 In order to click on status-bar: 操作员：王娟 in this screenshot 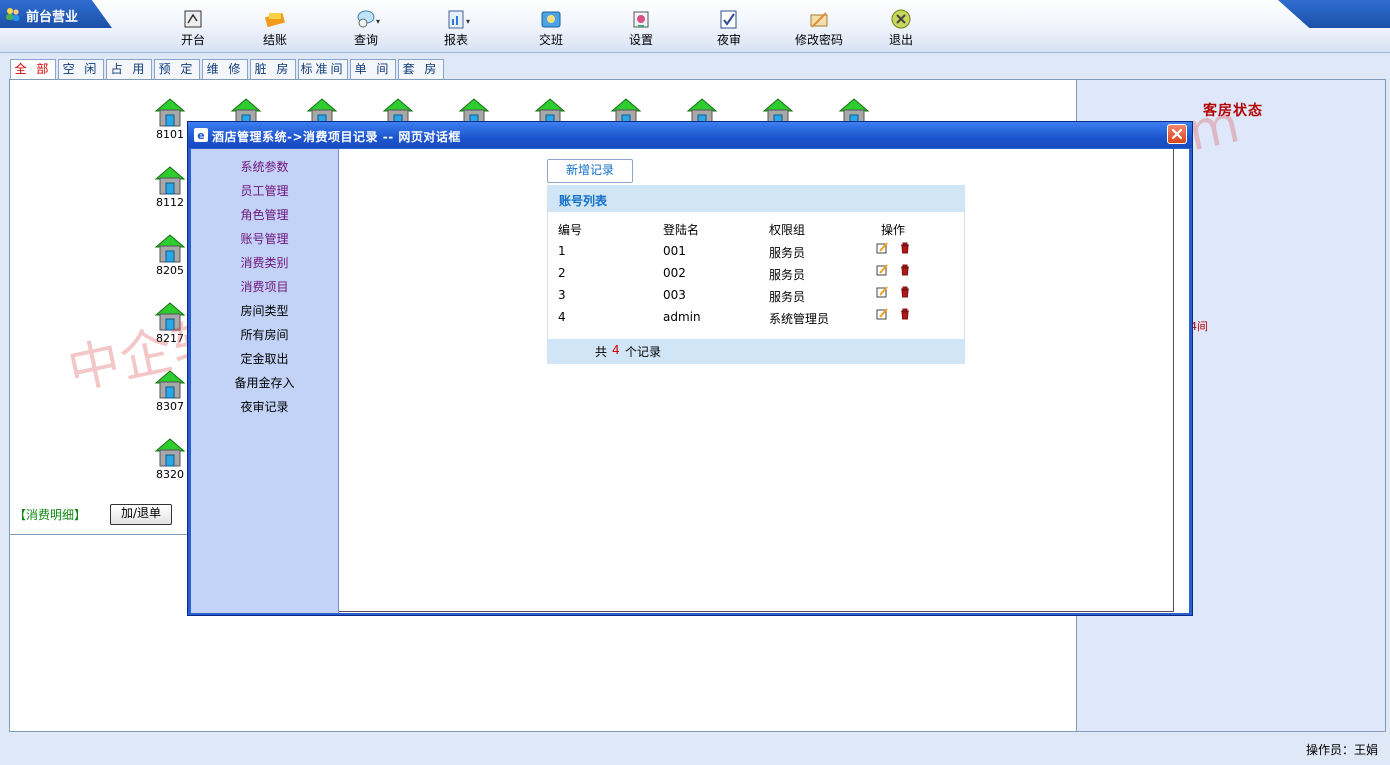, I will do `click(695, 749)`.